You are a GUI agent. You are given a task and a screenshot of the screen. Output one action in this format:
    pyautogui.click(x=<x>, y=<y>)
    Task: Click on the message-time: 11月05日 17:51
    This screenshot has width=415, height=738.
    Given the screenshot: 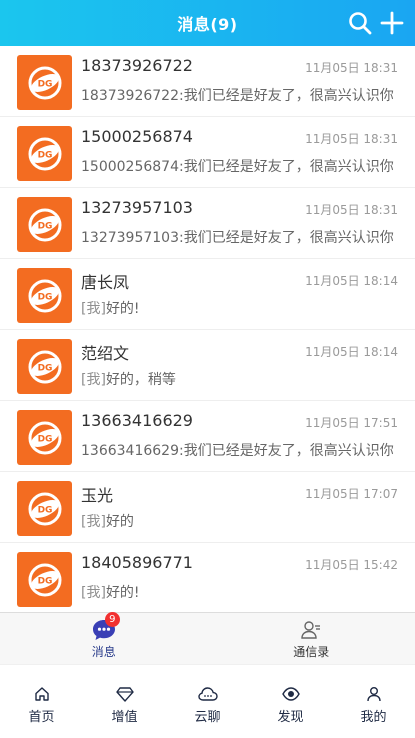 What is the action you would take?
    pyautogui.click(x=351, y=423)
    